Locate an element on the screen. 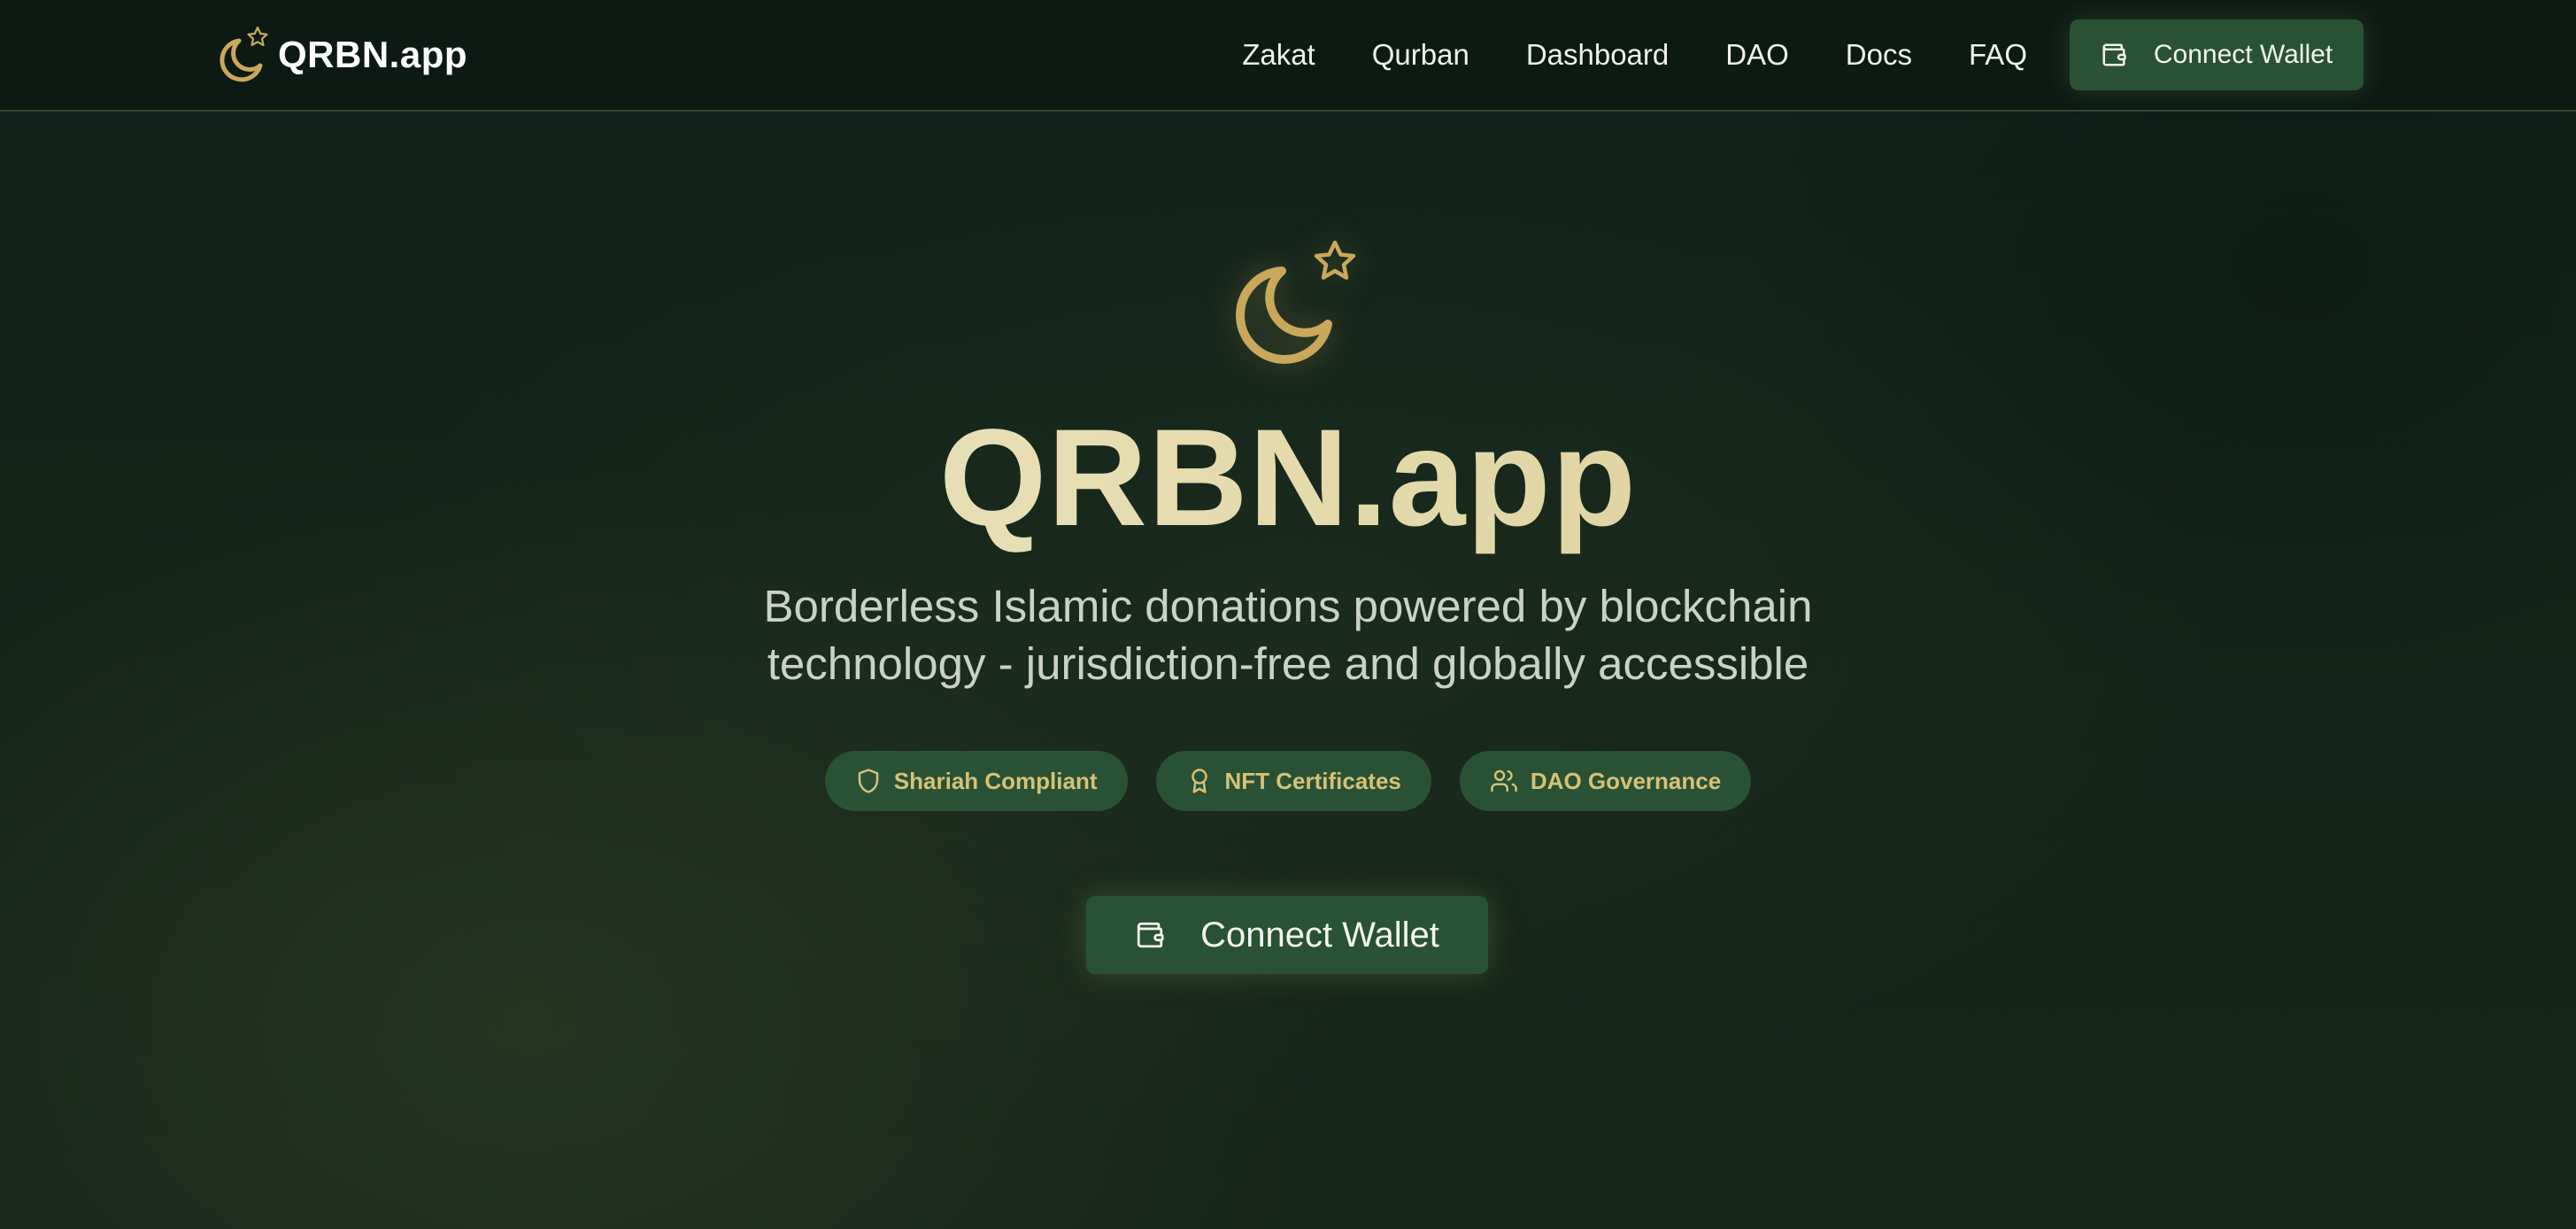 This screenshot has width=2576, height=1229. nav-link-qurban: Qurban is located at coordinates (1420, 55).